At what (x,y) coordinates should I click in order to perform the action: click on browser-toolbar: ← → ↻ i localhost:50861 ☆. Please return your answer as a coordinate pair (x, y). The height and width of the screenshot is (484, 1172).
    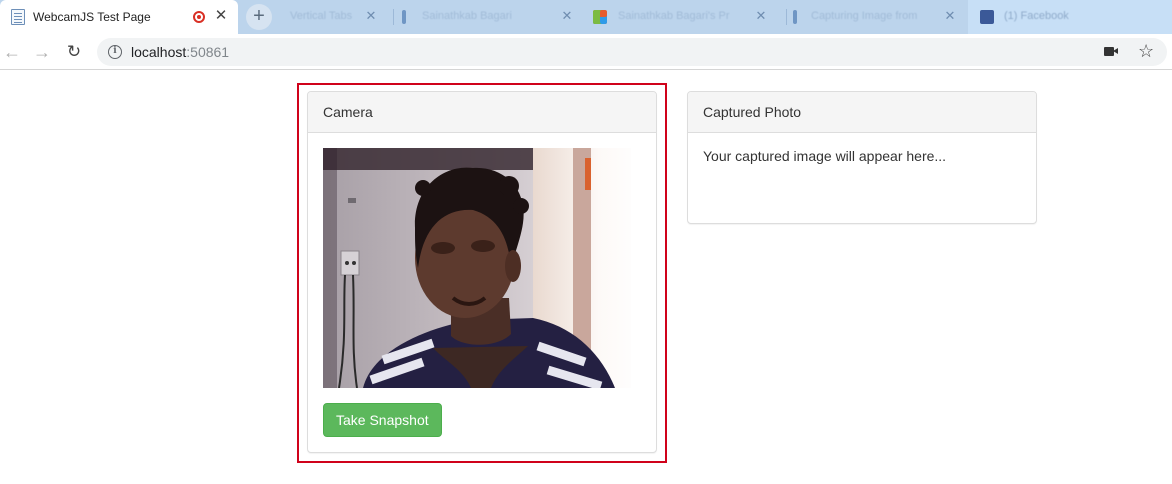
    Looking at the image, I should click on (586, 52).